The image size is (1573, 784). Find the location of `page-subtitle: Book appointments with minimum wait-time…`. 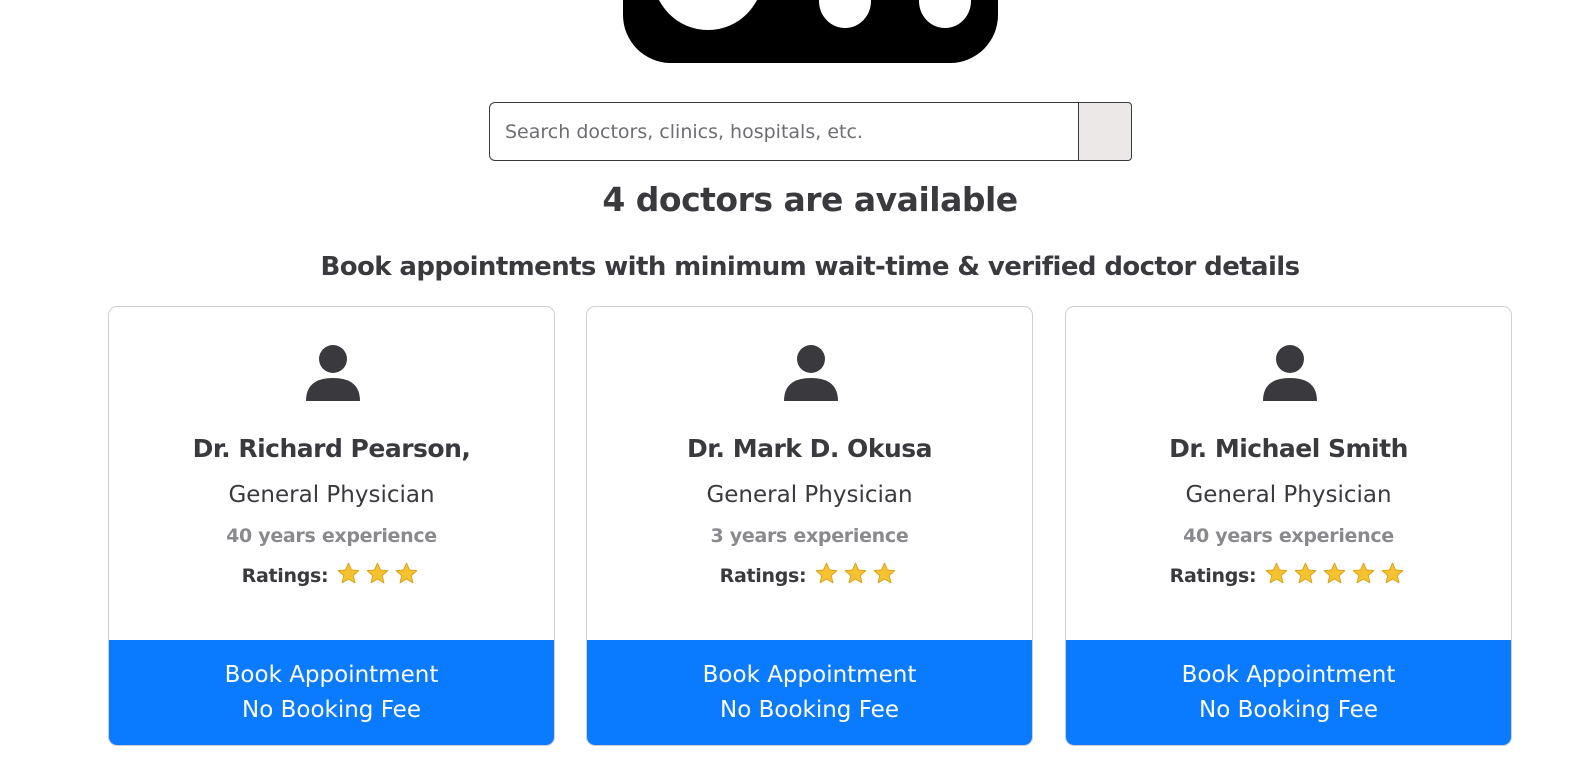

page-subtitle: Book appointments with minimum wait-time… is located at coordinates (810, 267).